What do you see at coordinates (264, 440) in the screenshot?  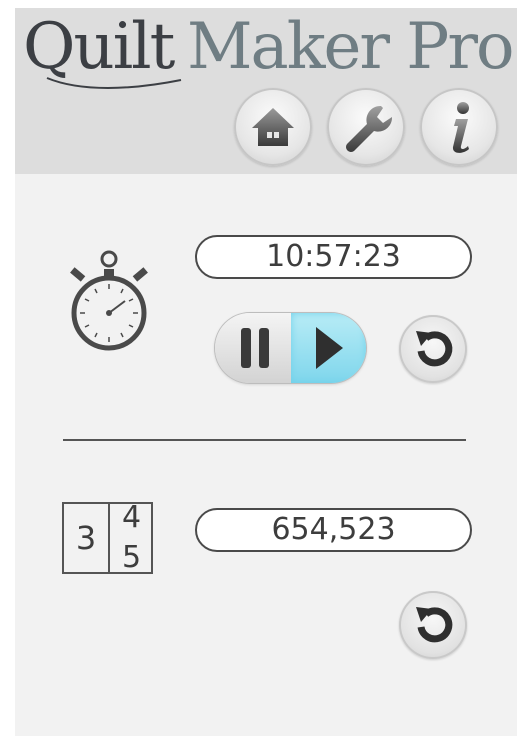 I see `section-divider` at bounding box center [264, 440].